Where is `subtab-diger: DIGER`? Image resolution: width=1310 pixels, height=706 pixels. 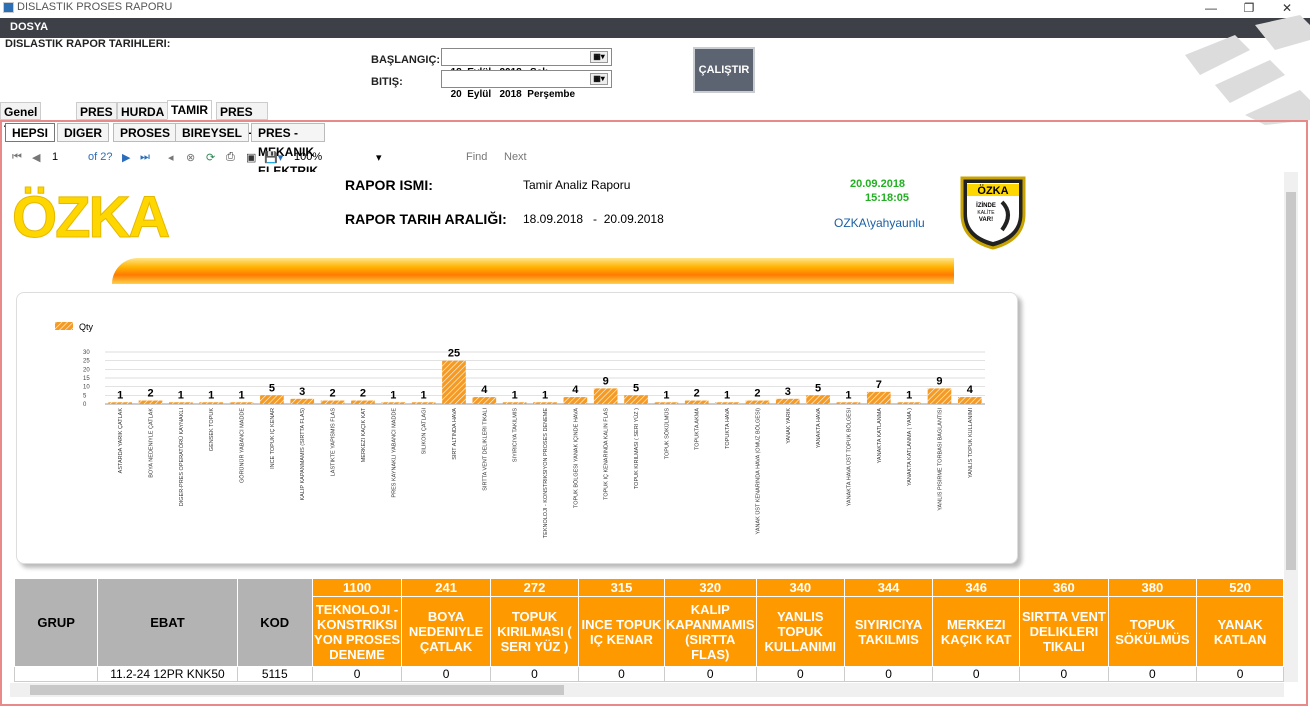
subtab-diger: DIGER is located at coordinates (83, 132).